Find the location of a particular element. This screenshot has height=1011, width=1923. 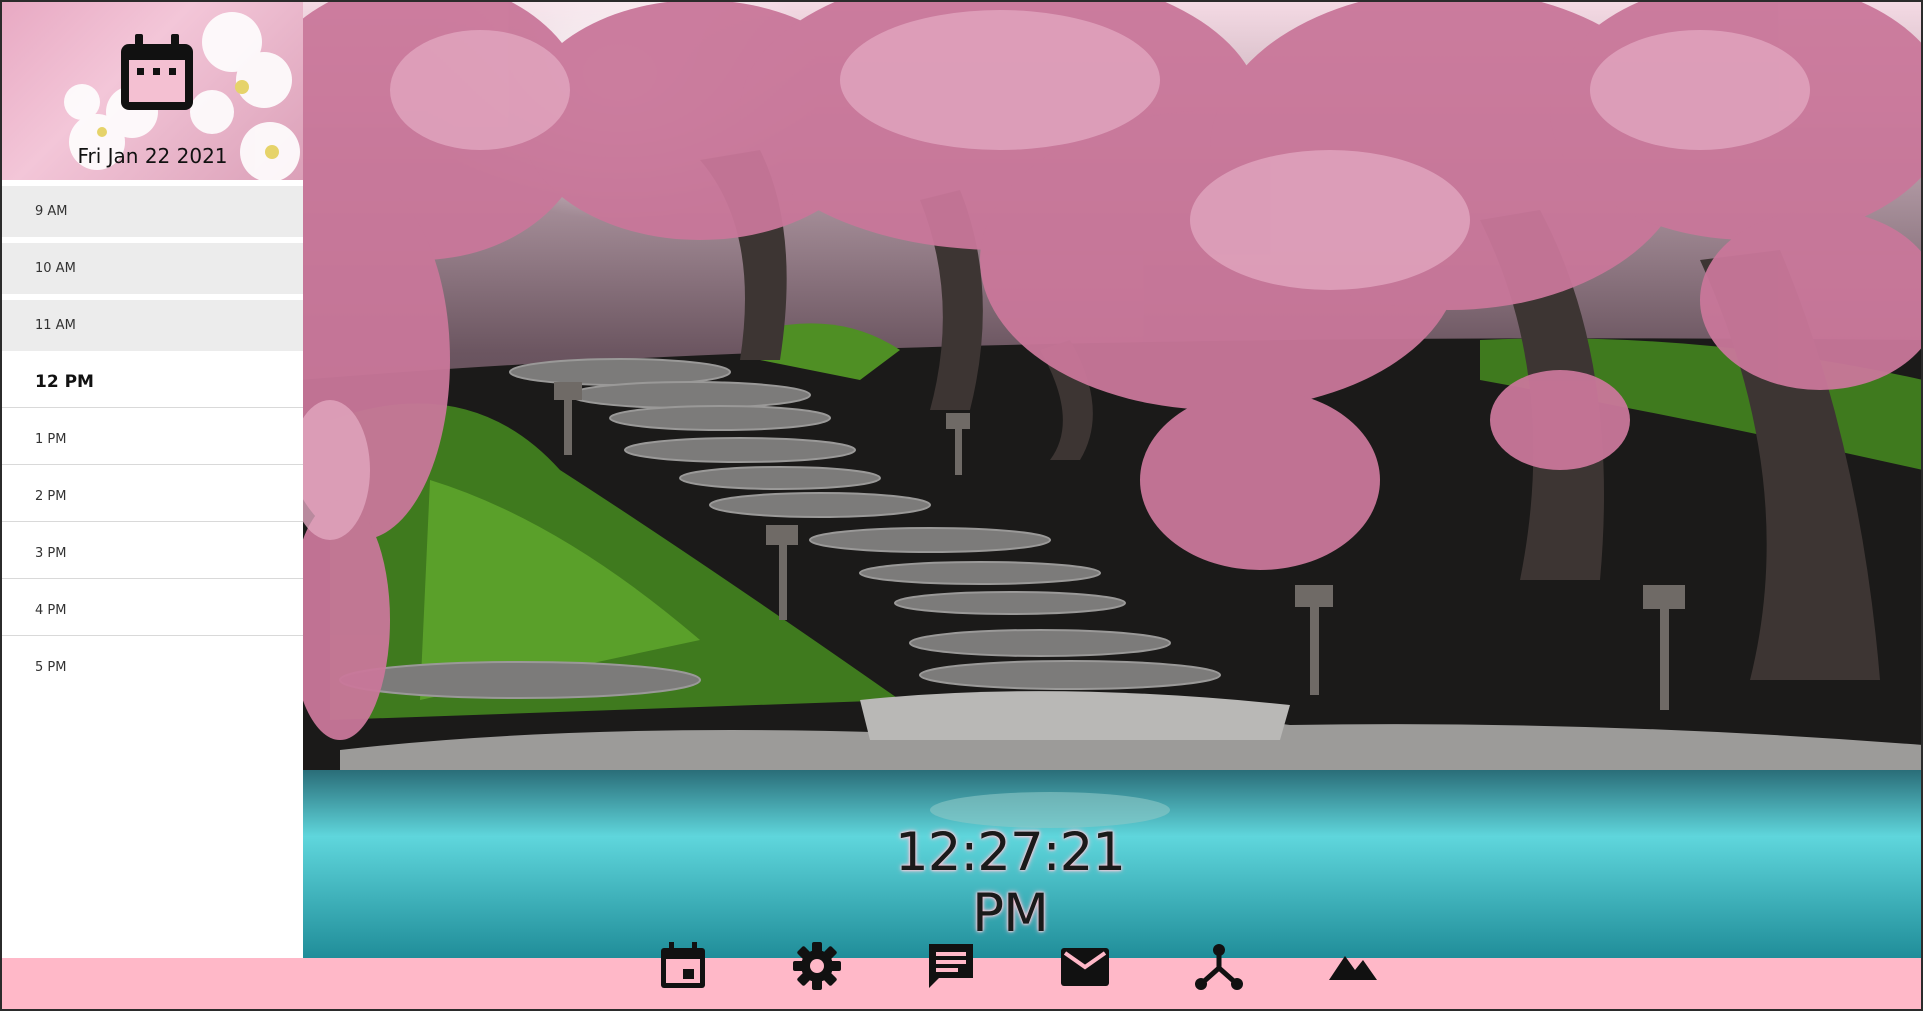

hour-label: 12 PM is located at coordinates (64, 382).